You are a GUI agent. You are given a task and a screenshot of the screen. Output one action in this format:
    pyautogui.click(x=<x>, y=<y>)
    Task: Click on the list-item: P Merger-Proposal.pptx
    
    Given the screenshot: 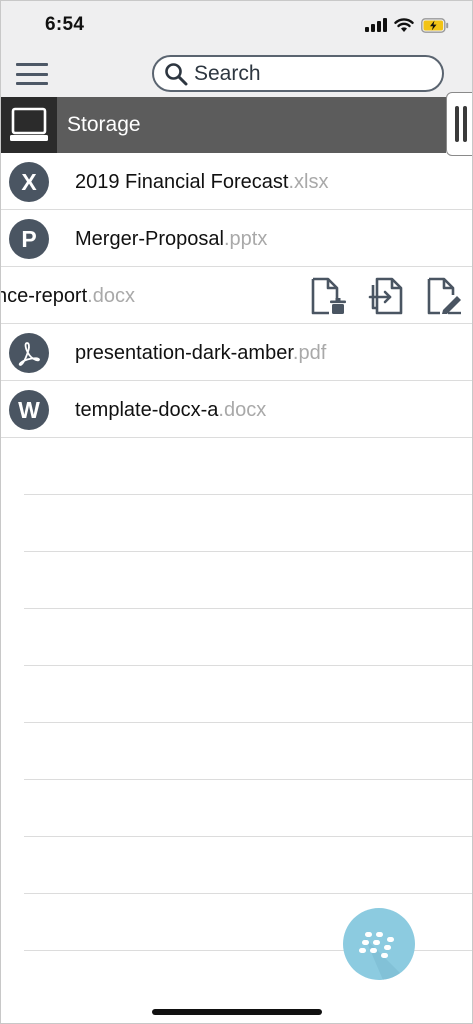 What is the action you would take?
    pyautogui.click(x=236, y=238)
    